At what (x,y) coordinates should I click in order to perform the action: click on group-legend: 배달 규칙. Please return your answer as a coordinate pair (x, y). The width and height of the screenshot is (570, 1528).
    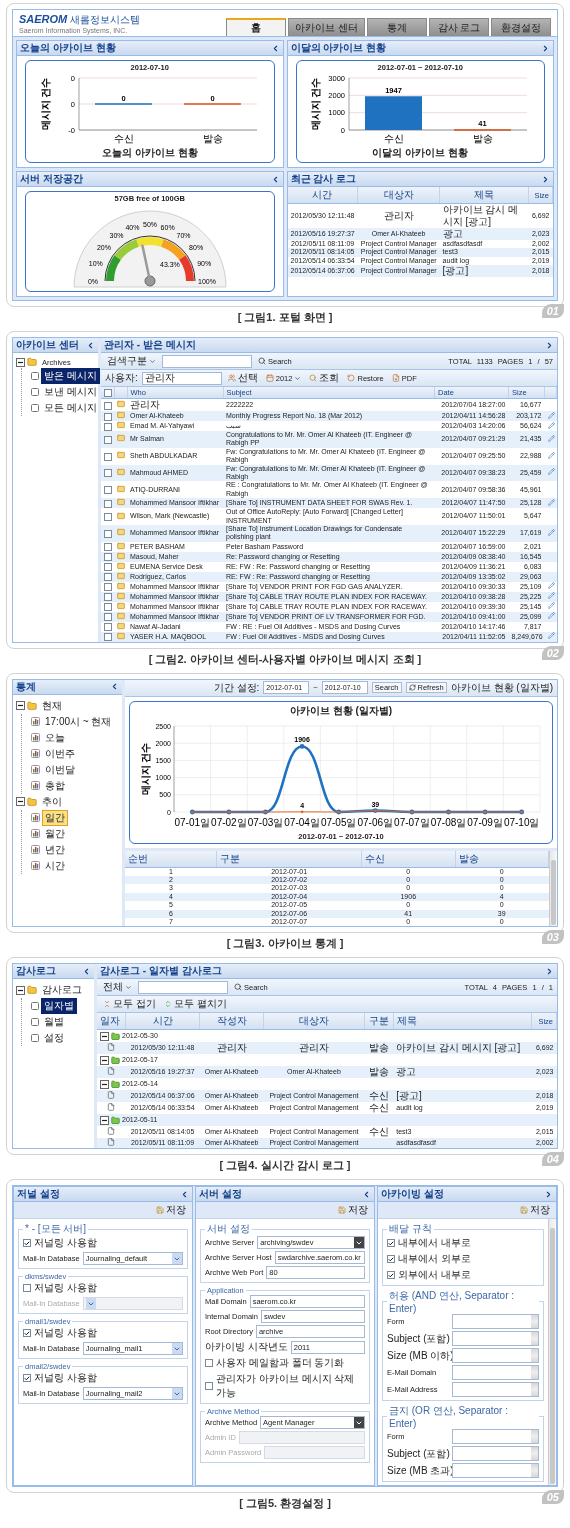
    Looking at the image, I should click on (410, 1229).